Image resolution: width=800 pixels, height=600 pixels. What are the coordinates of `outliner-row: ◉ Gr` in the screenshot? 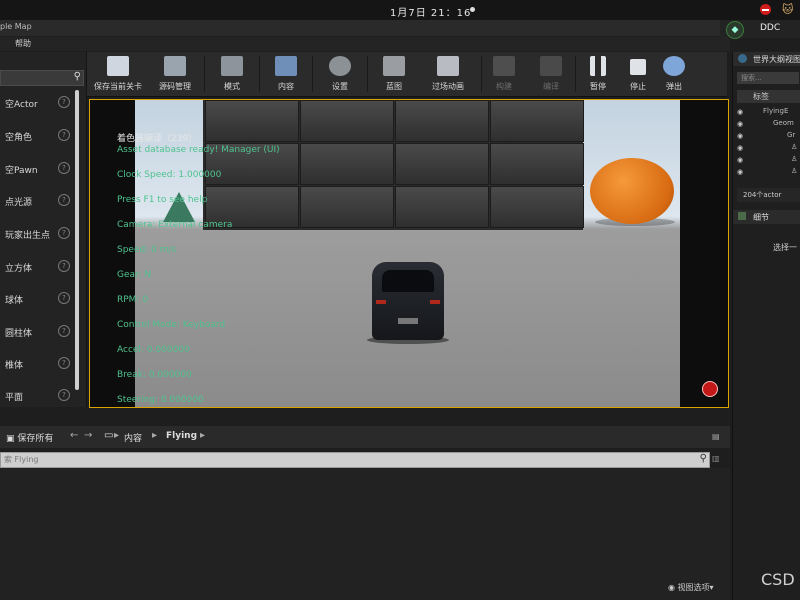 It's located at (768, 136).